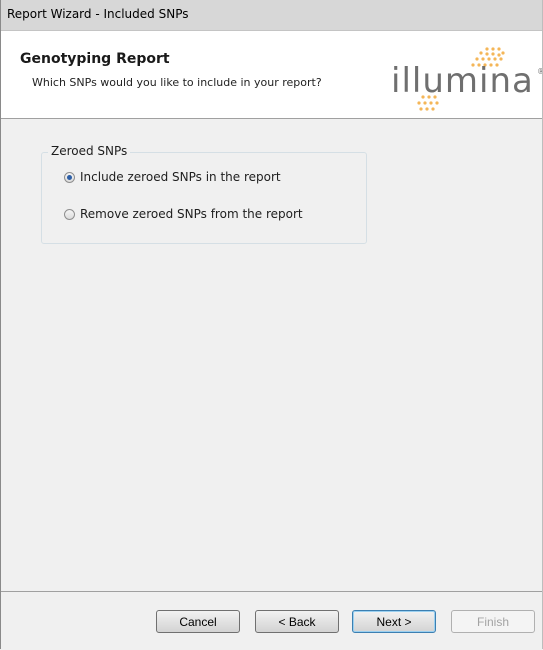 The height and width of the screenshot is (650, 543). I want to click on logo-text: illumina, so click(462, 81).